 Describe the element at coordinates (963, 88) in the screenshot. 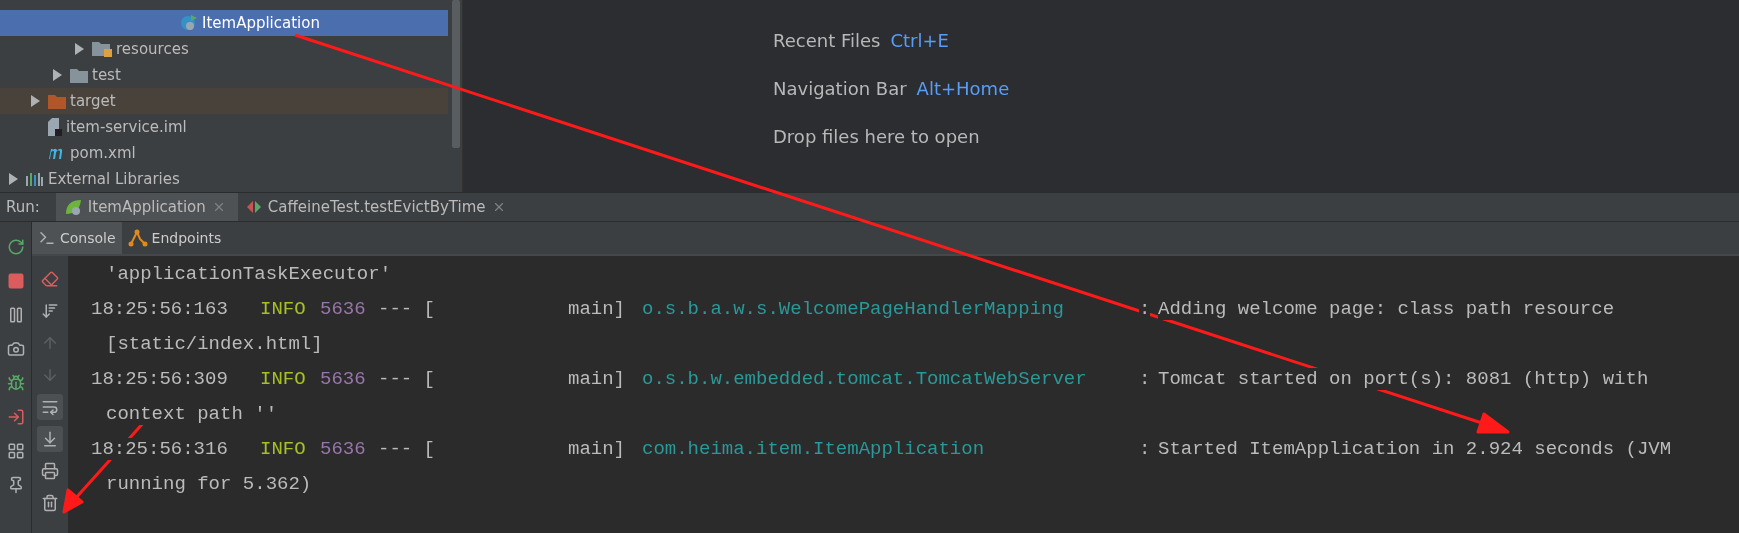

I see `shortcut-text: Alt+Home` at that location.